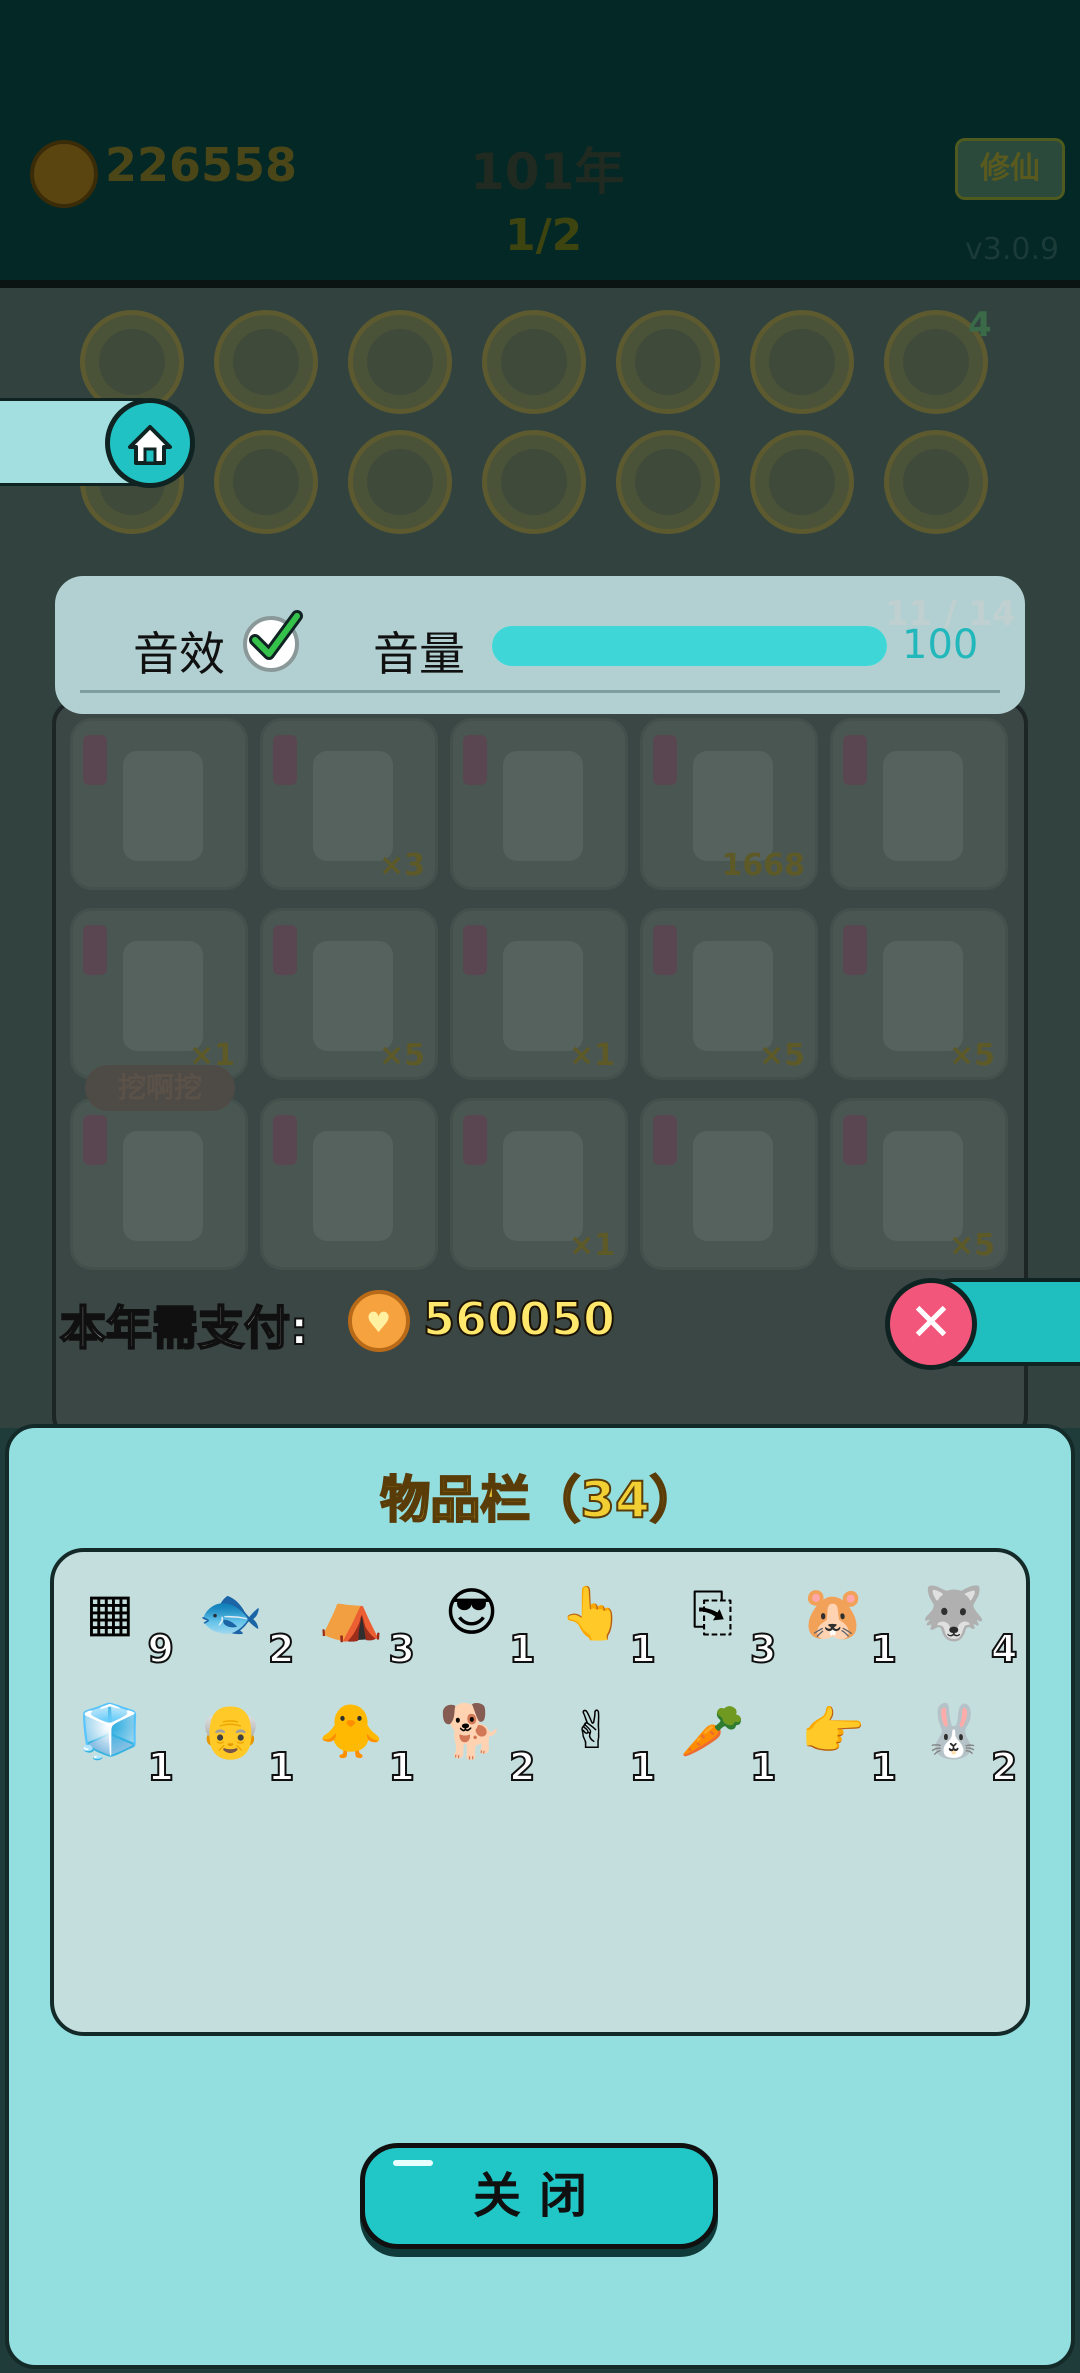 This screenshot has height=2373, width=1080. Describe the element at coordinates (1004, 1649) in the screenshot. I see `item-quantity: 4` at that location.